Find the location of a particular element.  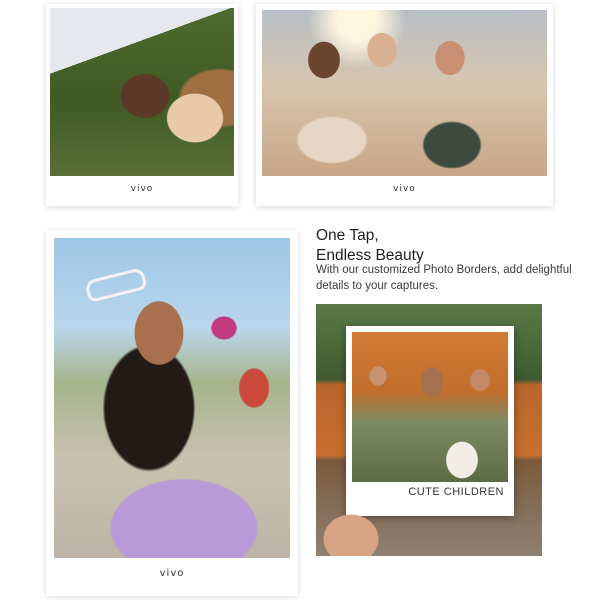

couple-photo is located at coordinates (142, 92).